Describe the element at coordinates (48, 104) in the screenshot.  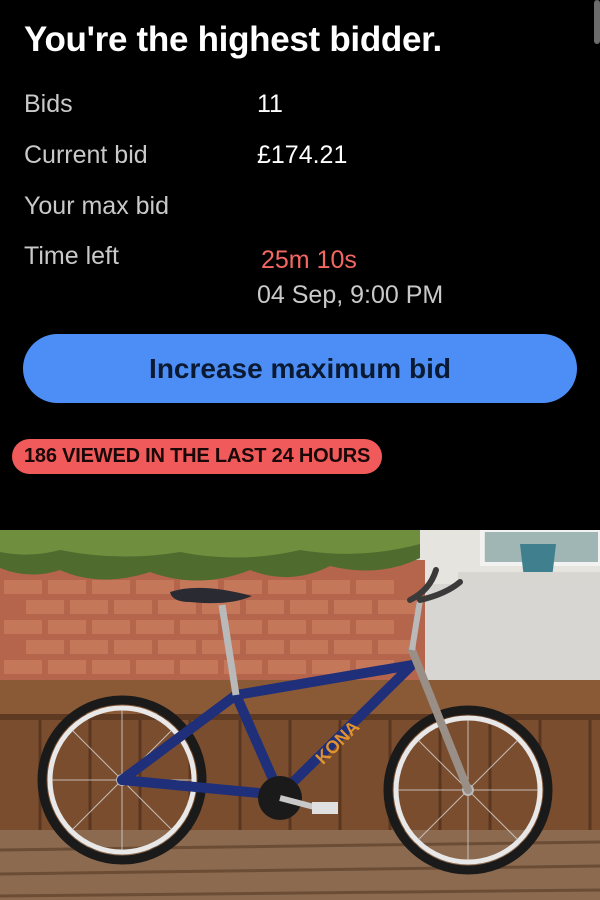
I see `bids-label: Bids` at that location.